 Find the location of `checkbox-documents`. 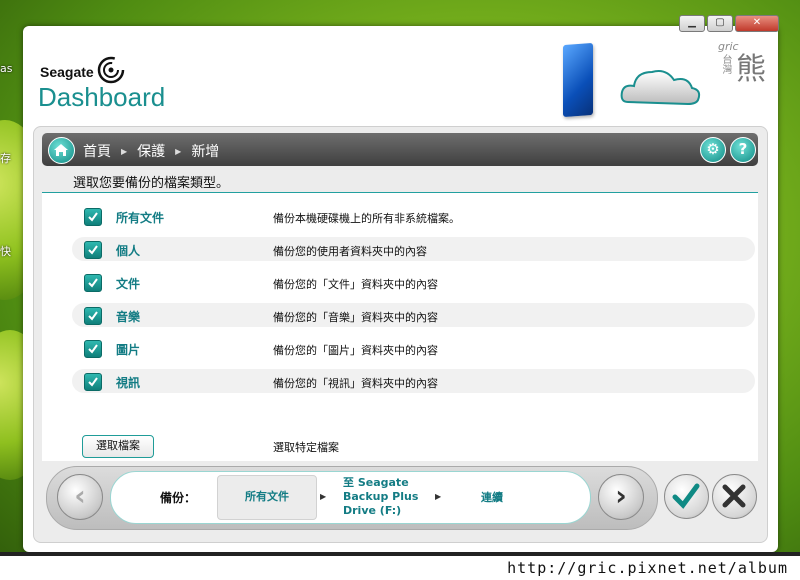

checkbox-documents is located at coordinates (93, 283).